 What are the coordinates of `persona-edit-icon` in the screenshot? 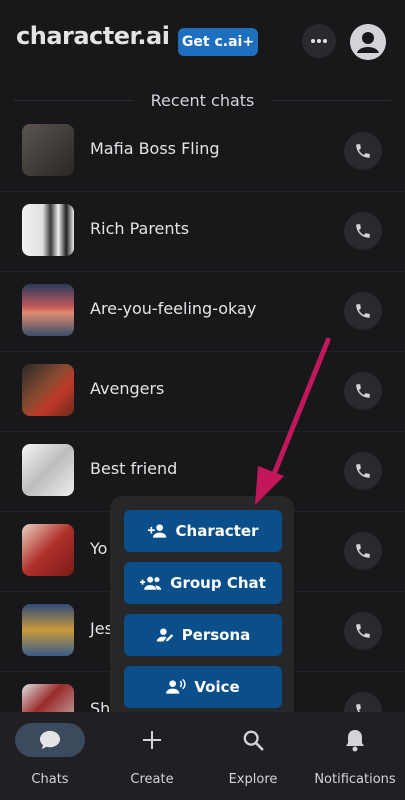 It's located at (164, 635).